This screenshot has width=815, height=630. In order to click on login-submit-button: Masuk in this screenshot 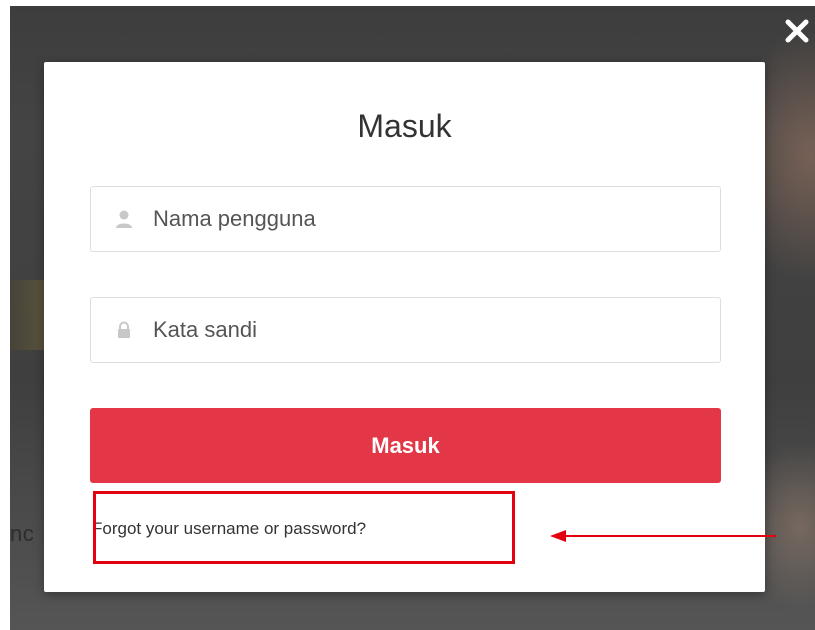, I will do `click(405, 445)`.